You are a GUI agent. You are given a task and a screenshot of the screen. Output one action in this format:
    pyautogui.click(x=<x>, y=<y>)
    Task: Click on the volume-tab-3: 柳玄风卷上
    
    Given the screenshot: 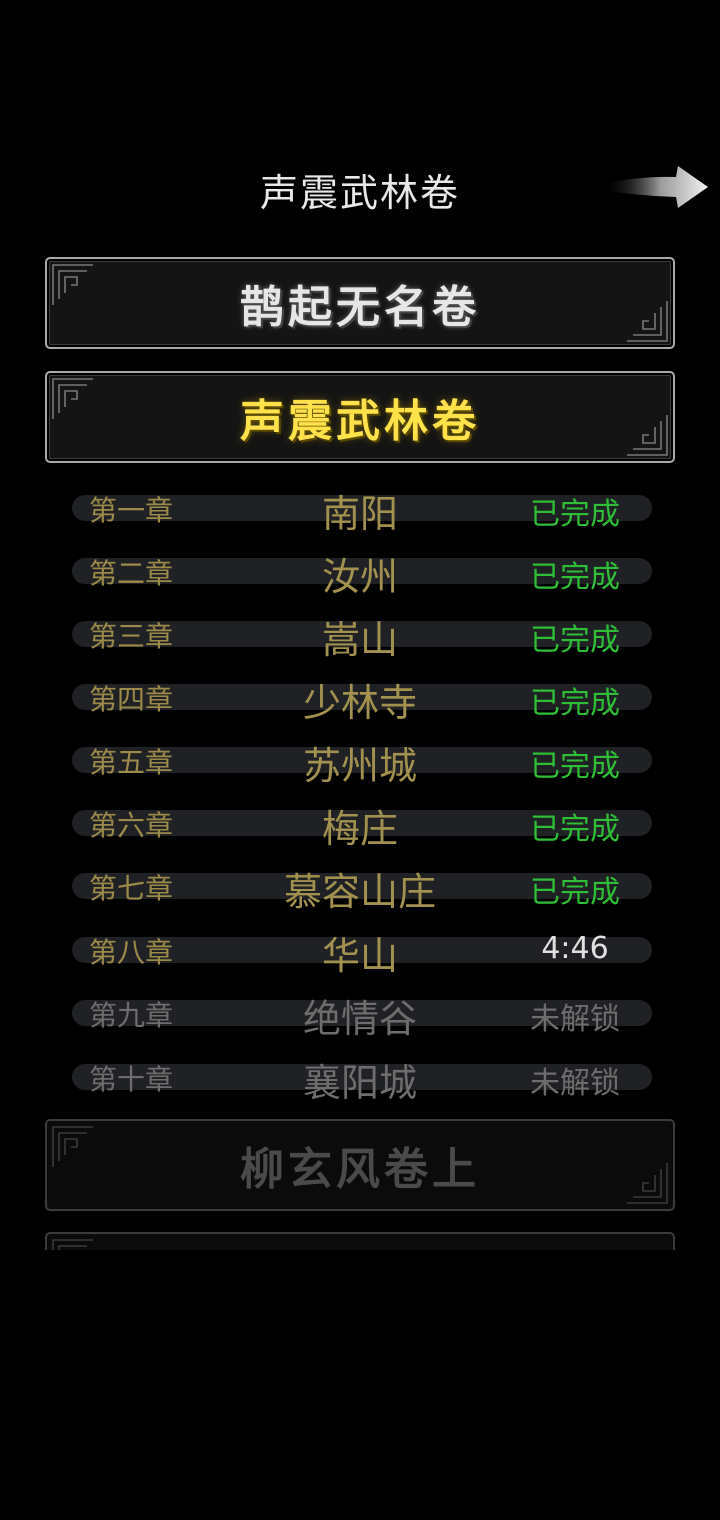 What is the action you would take?
    pyautogui.click(x=360, y=1165)
    